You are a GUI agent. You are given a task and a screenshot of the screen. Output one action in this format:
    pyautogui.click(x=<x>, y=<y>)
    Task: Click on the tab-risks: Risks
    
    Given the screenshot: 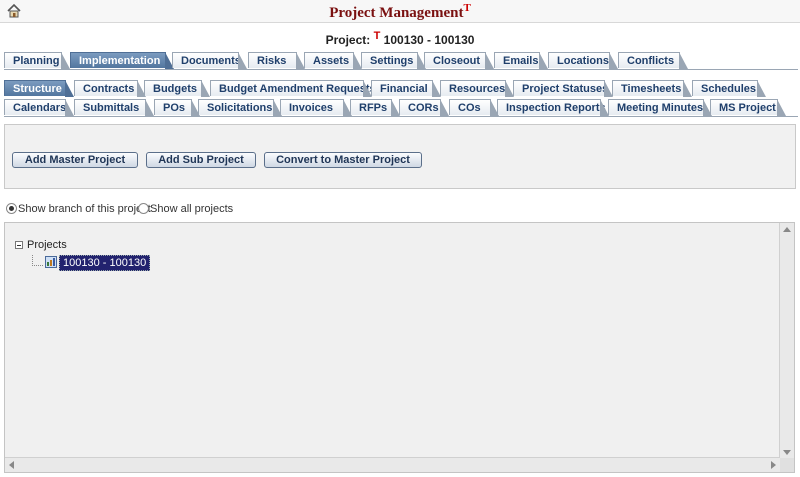 What is the action you would take?
    pyautogui.click(x=276, y=60)
    